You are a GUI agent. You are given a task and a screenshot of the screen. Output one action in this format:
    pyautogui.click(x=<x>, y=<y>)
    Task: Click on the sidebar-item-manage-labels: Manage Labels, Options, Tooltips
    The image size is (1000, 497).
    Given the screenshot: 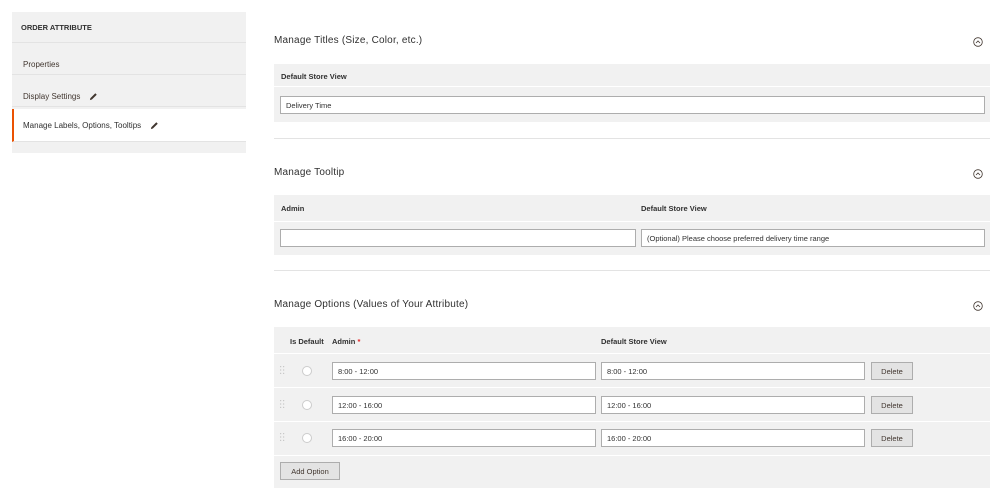 What is the action you would take?
    pyautogui.click(x=129, y=125)
    